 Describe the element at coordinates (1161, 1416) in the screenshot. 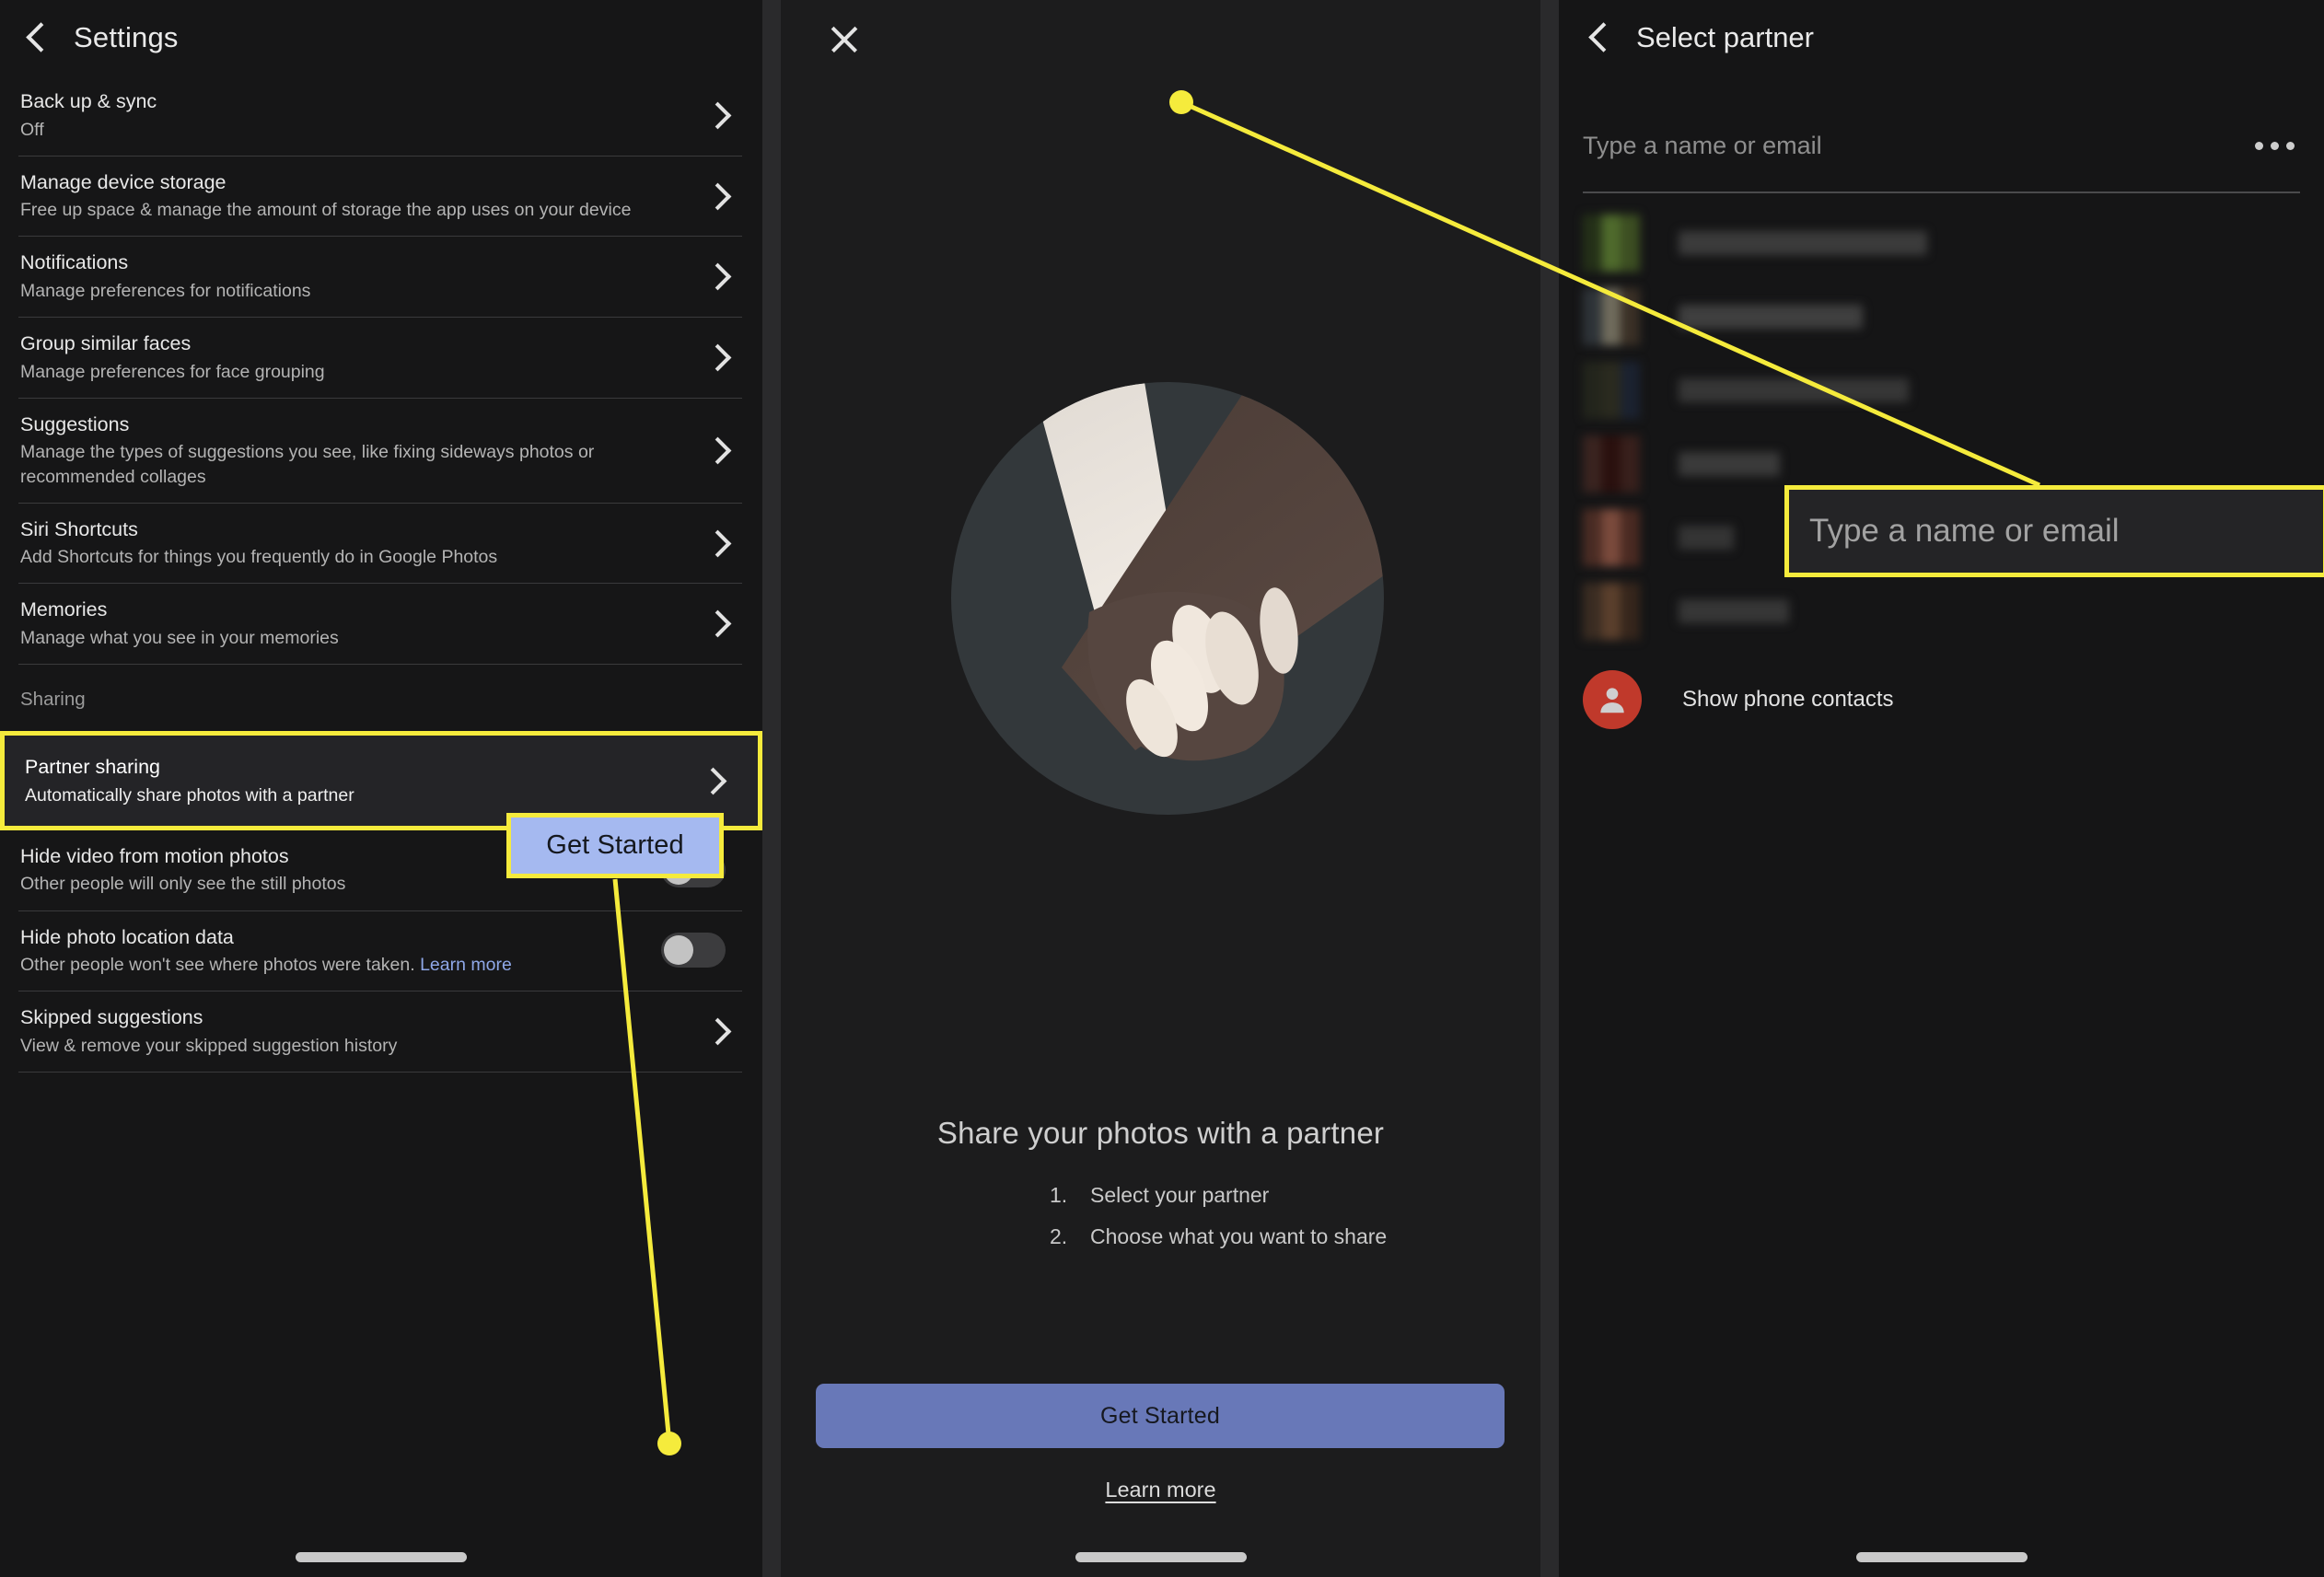

I see `get-started-button: Get Started` at that location.